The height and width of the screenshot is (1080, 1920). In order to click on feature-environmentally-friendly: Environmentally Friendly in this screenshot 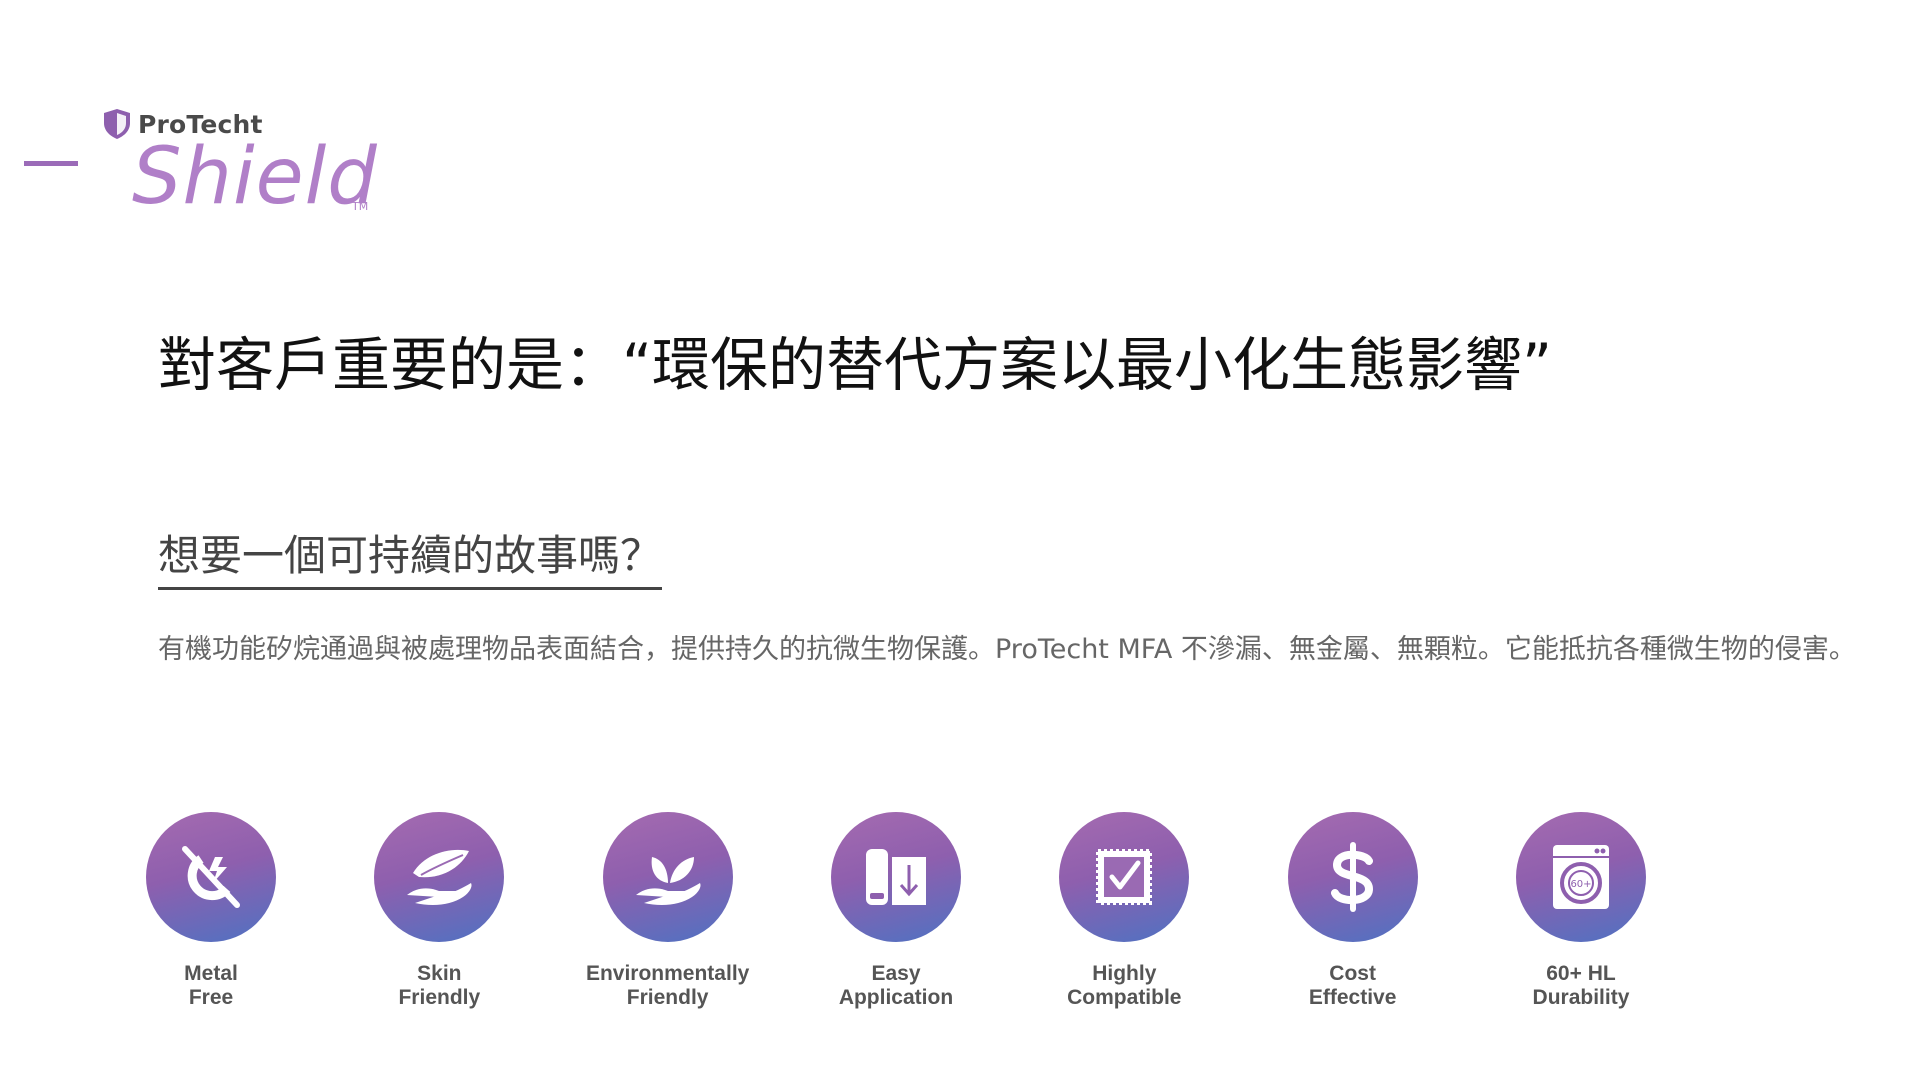, I will do `click(668, 922)`.